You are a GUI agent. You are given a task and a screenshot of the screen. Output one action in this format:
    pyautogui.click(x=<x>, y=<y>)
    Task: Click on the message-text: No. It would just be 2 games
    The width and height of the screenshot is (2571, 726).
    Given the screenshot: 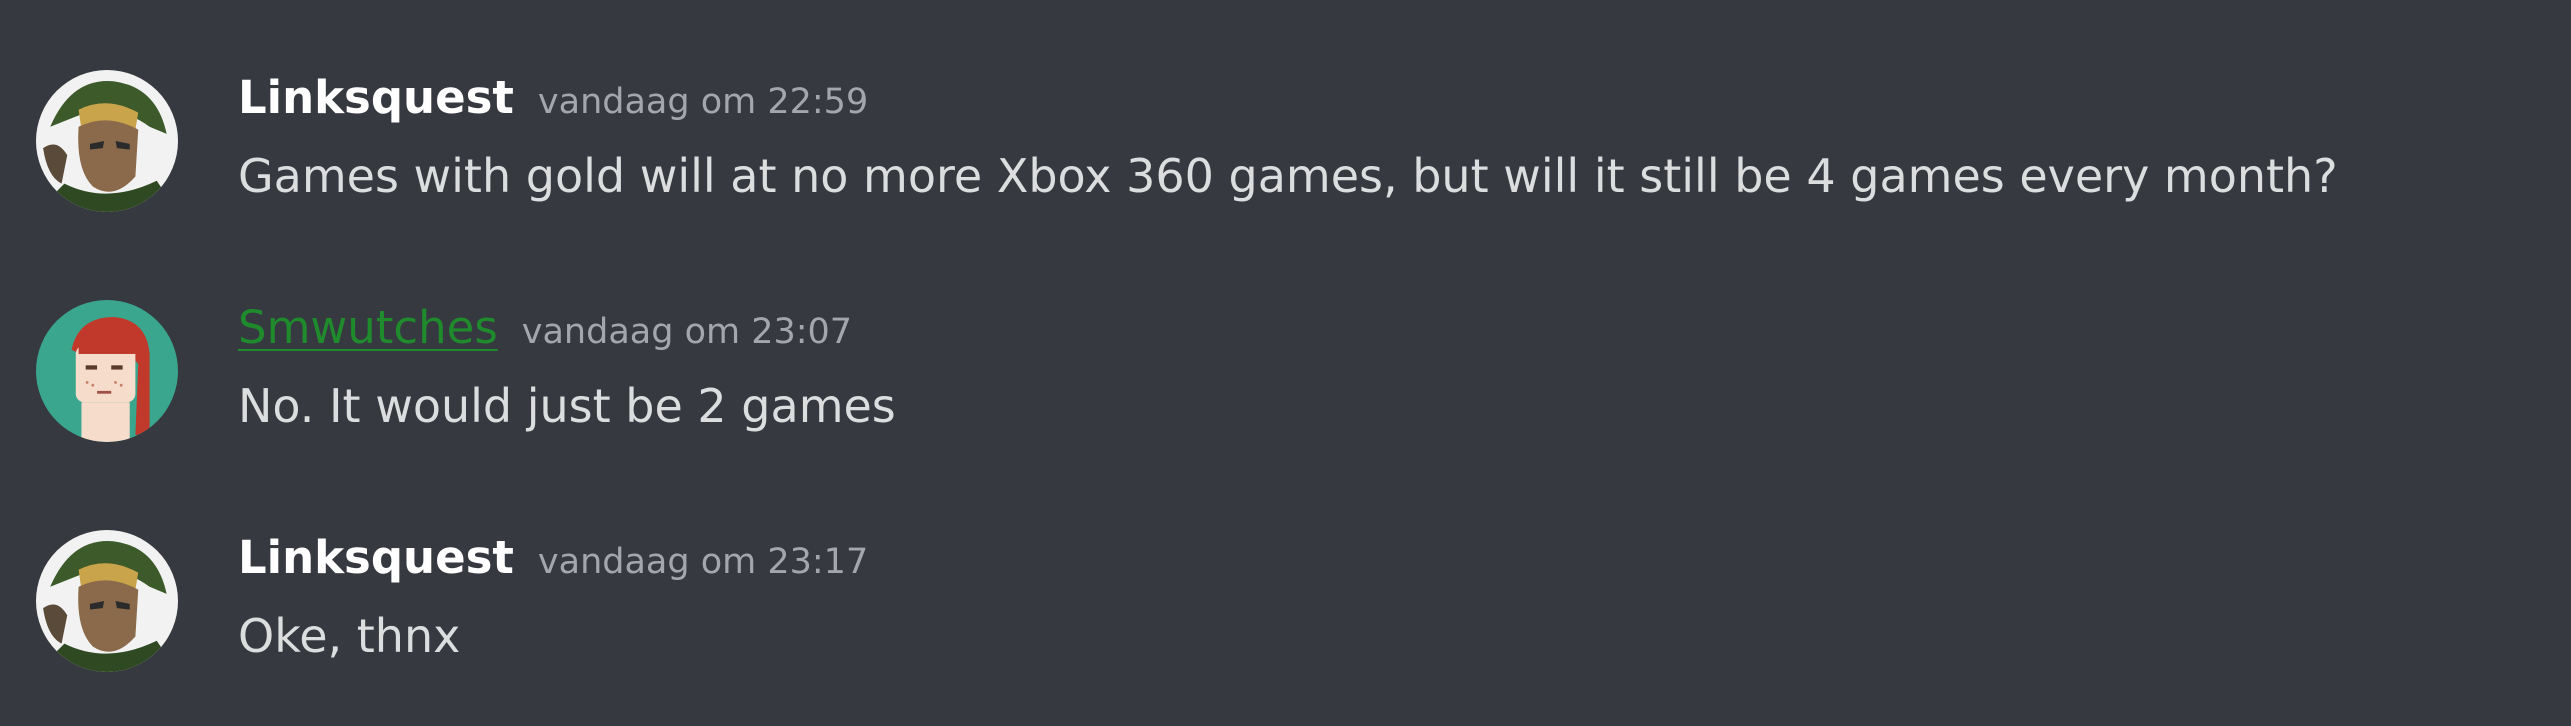 What is the action you would take?
    pyautogui.click(x=567, y=406)
    